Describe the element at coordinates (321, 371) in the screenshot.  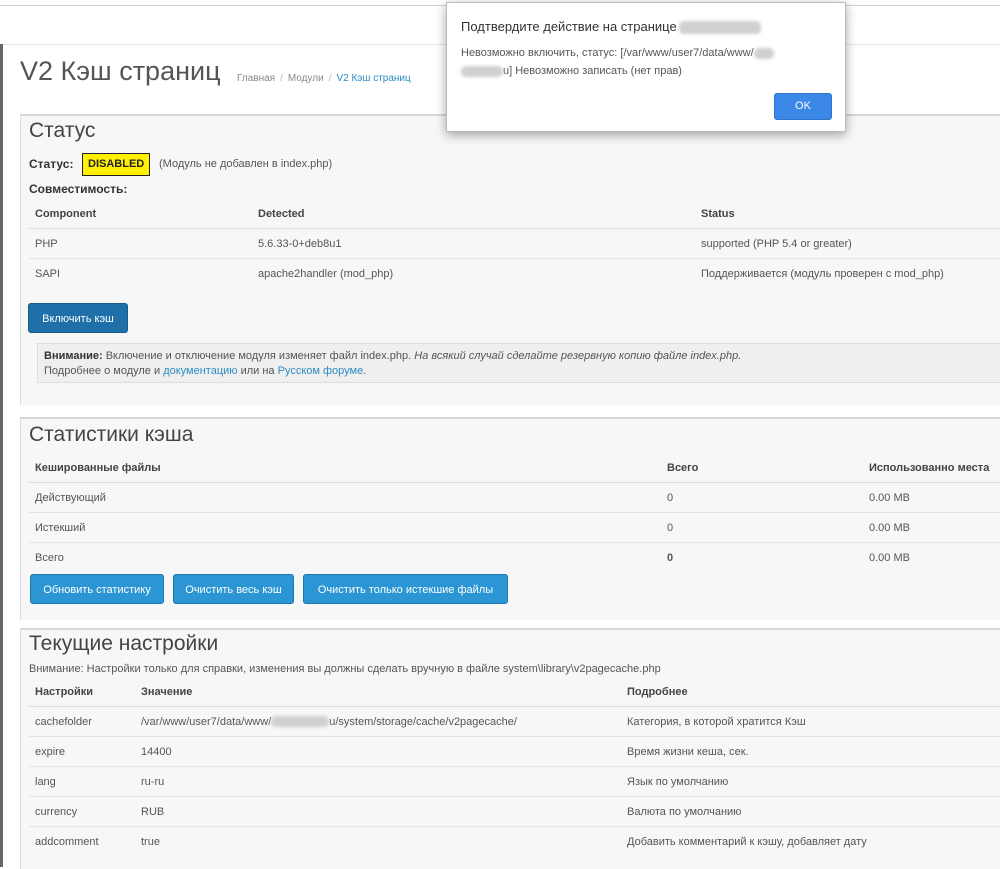
I see `forum-link: Русском форуме` at that location.